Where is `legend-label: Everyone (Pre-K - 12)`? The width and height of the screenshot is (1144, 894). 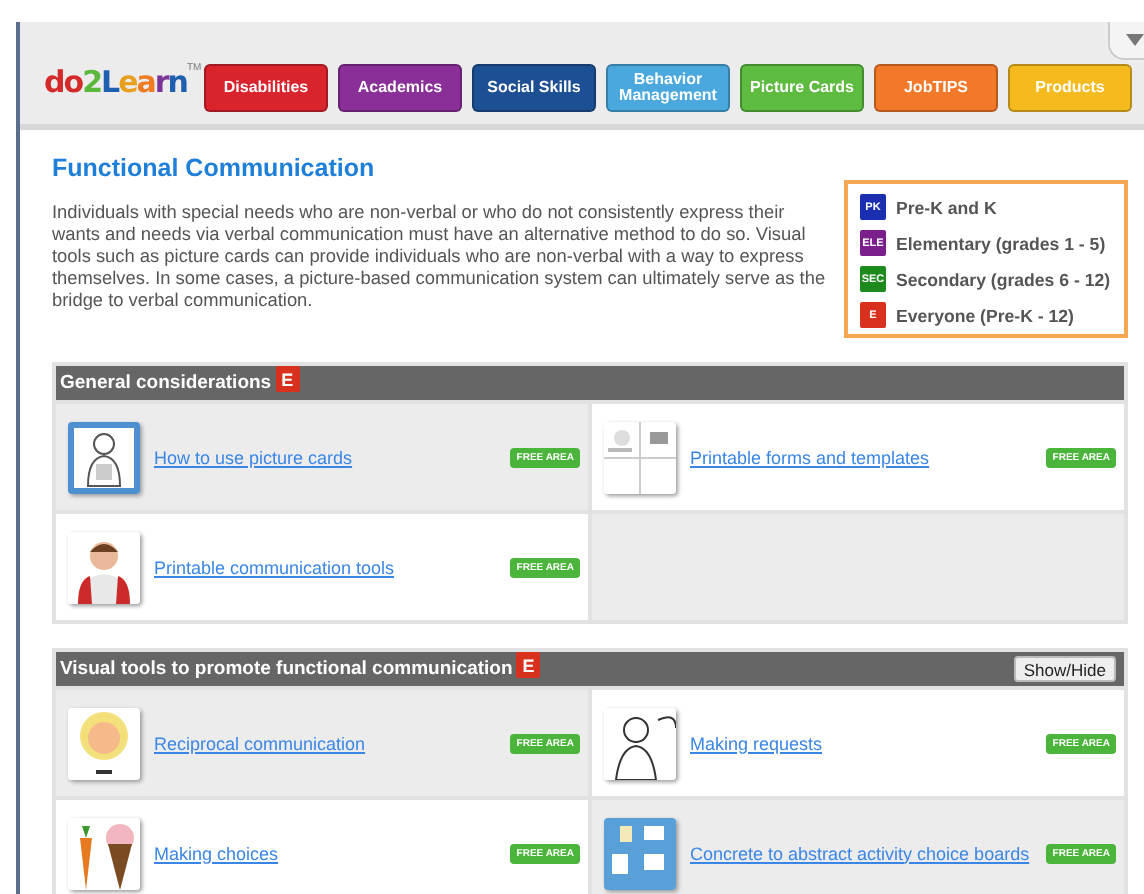
legend-label: Everyone (Pre-K - 12) is located at coordinates (985, 315).